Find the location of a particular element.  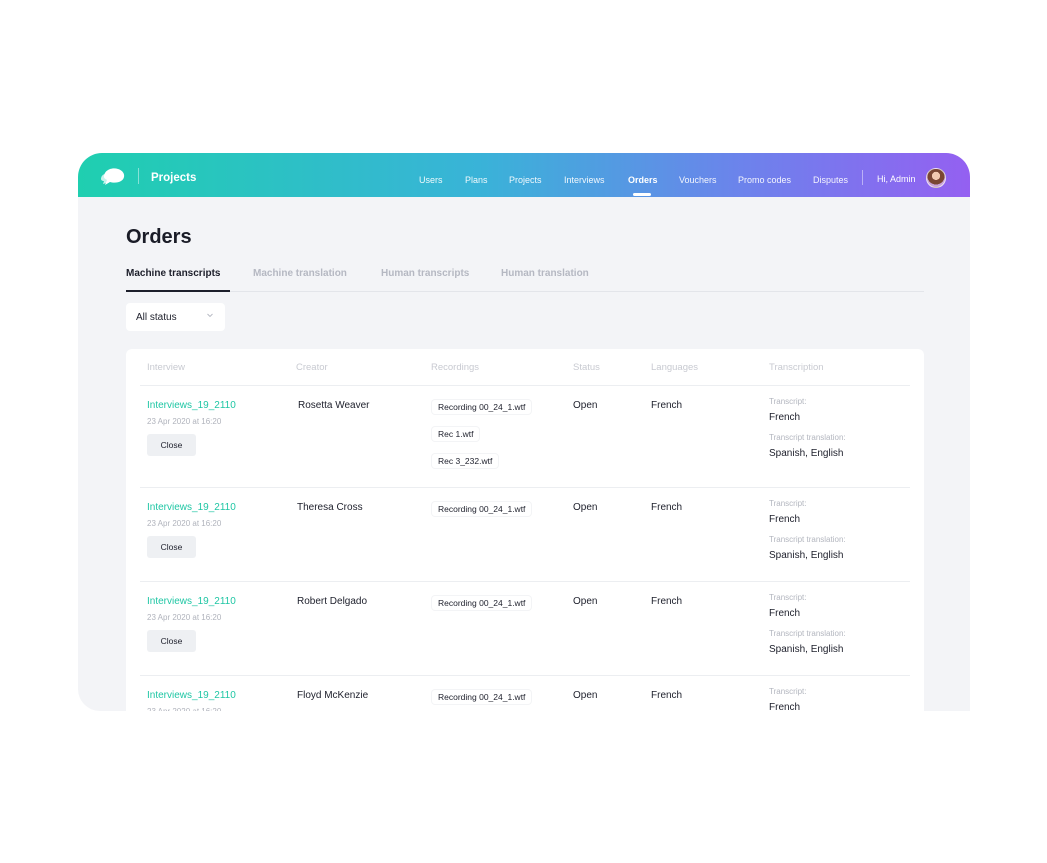

creator-name: Theresa Cross is located at coordinates (330, 507).